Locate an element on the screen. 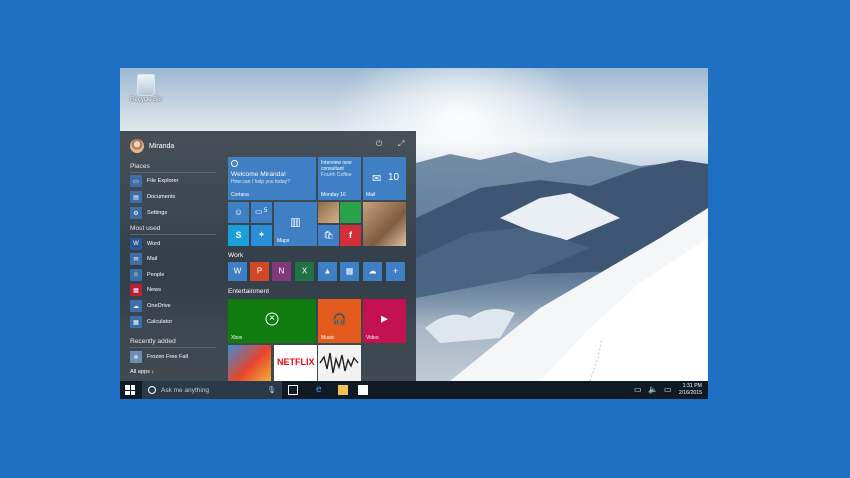 This screenshot has height=478, width=850. tile-onenote: N is located at coordinates (281, 271).